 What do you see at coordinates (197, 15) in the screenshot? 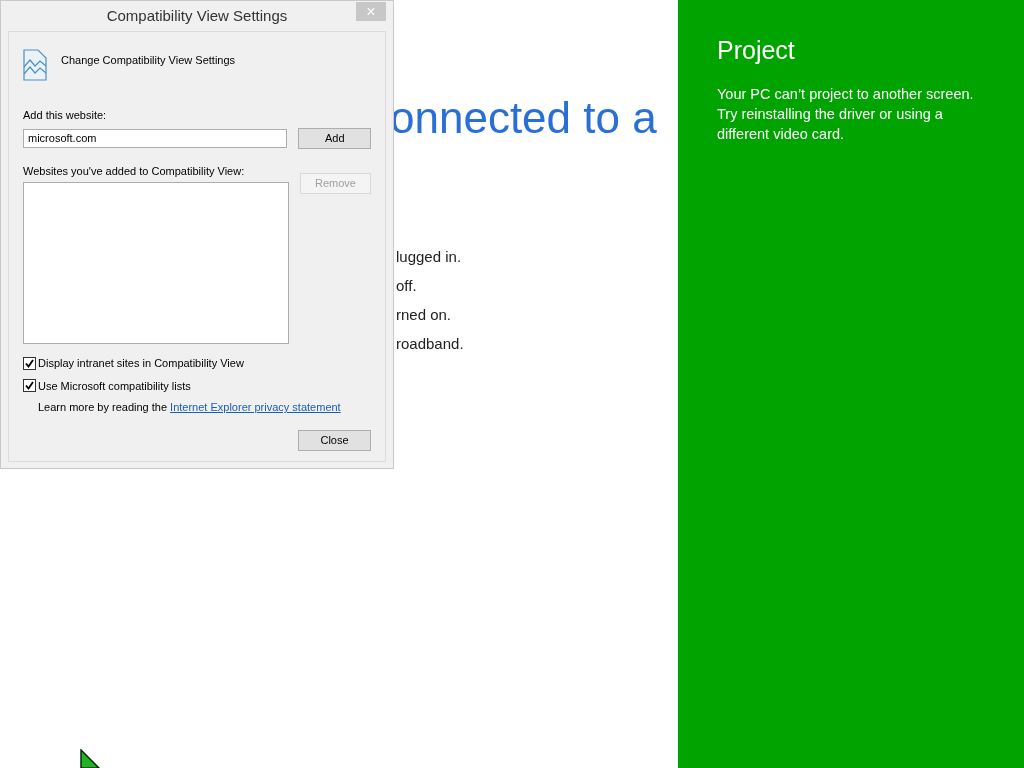
I see `window-title: Compatibility View Settings` at bounding box center [197, 15].